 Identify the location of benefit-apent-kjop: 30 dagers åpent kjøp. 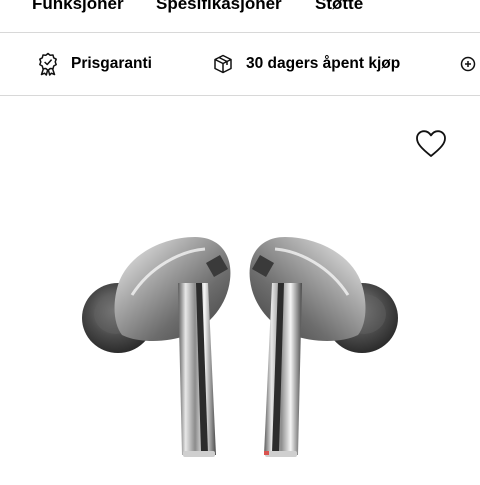
(306, 64).